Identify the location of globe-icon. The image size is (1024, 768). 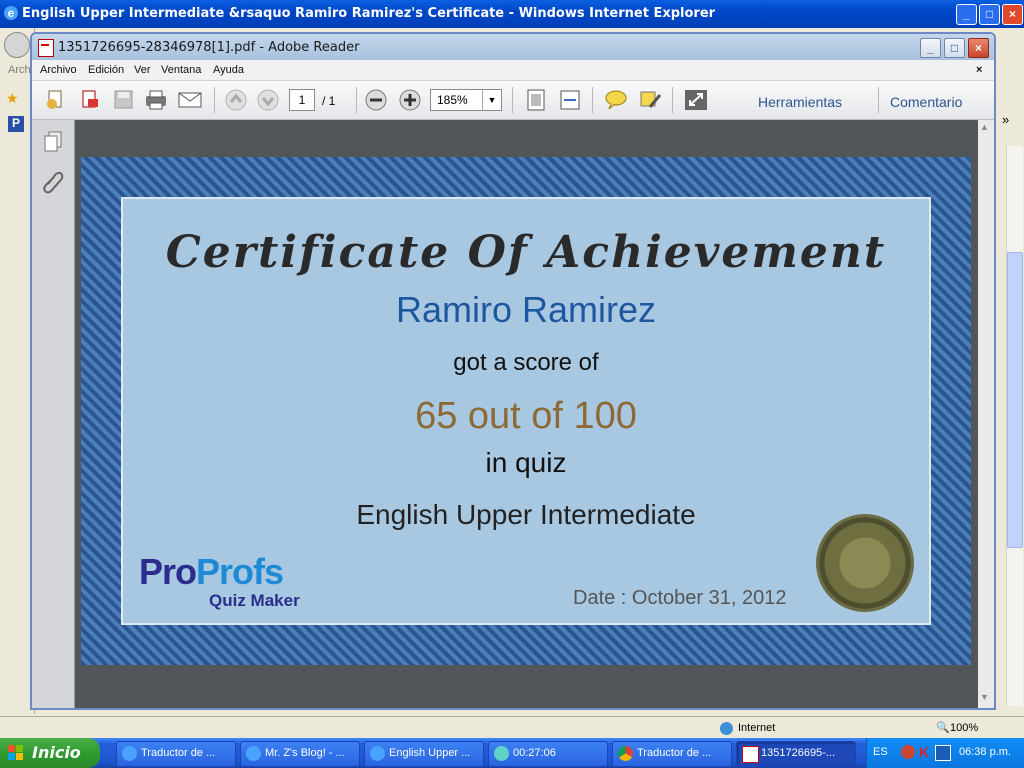
(726, 728).